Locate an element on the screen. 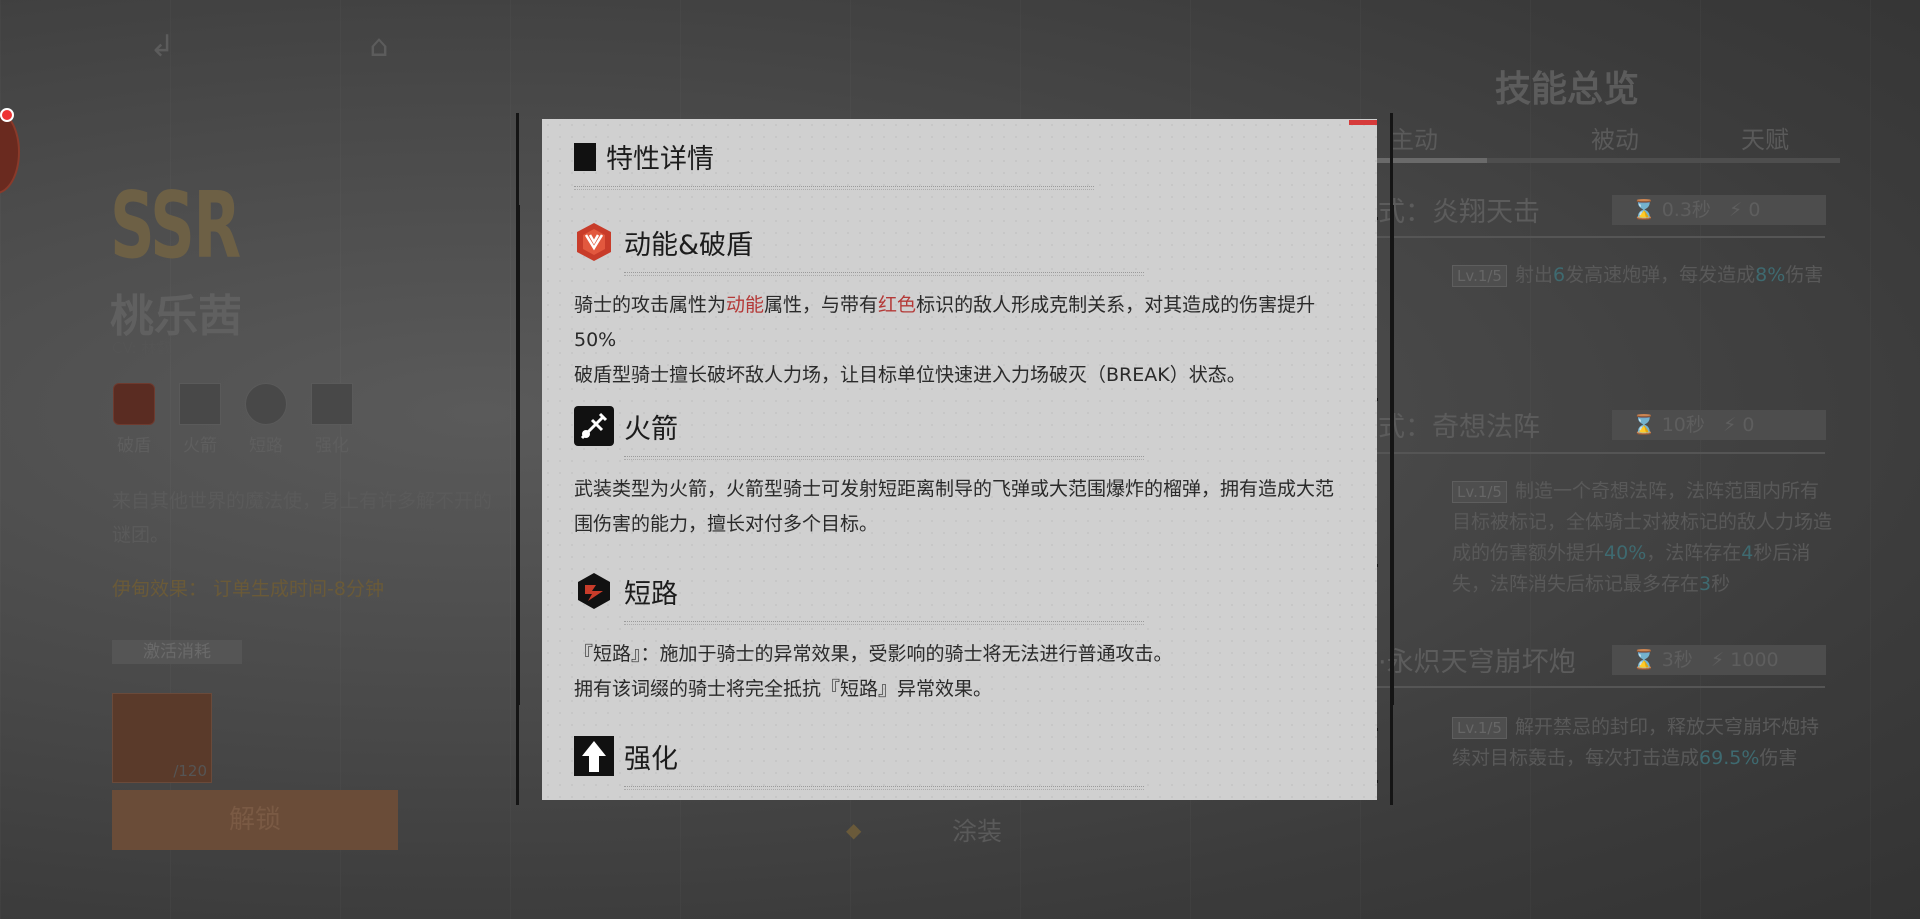 The width and height of the screenshot is (1920, 919). activation-cost-label: 激活消耗 is located at coordinates (177, 652).